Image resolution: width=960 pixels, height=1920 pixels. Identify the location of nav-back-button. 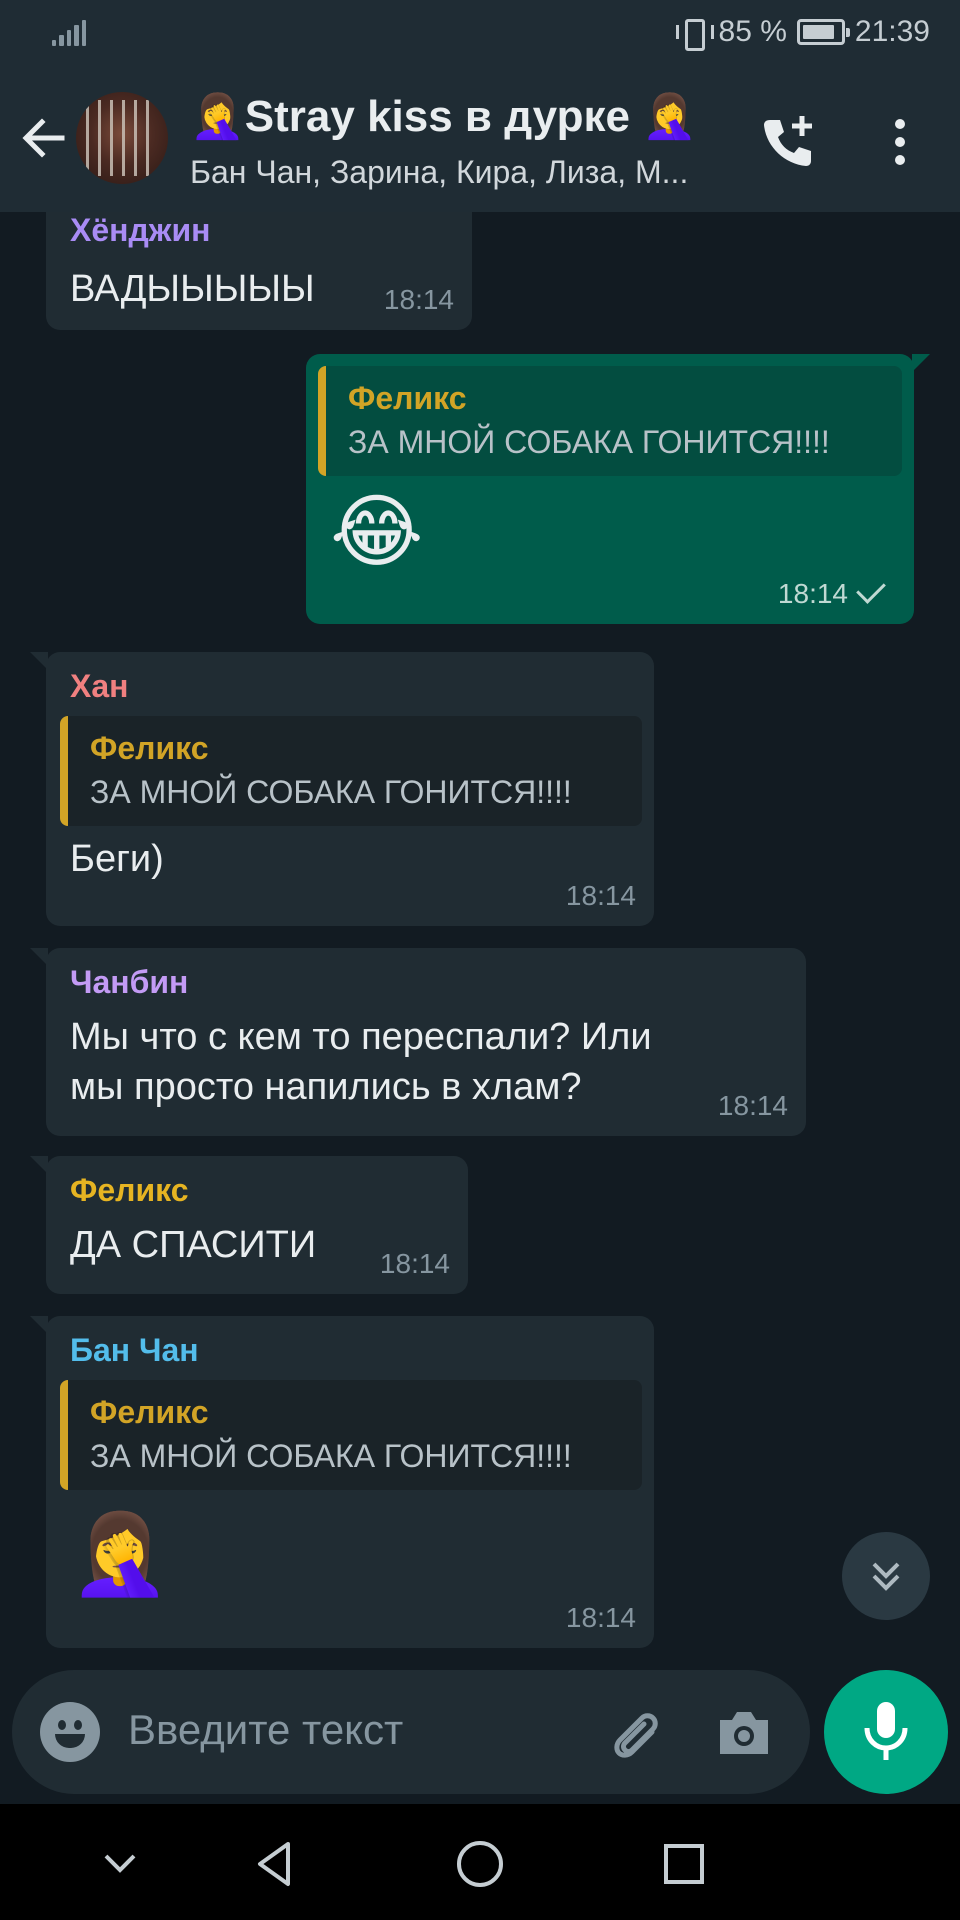
(276, 1864).